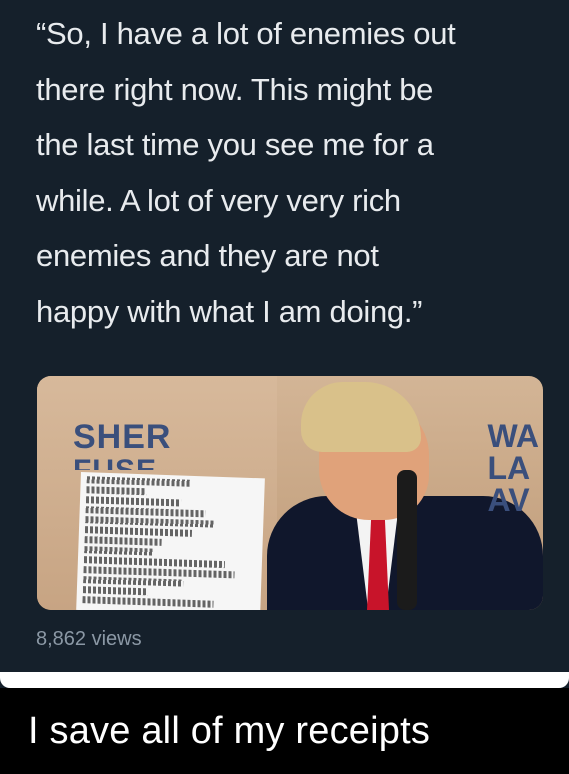 Image resolution: width=569 pixels, height=774 pixels. I want to click on quote-line: happy with what I am doing.”, so click(229, 311).